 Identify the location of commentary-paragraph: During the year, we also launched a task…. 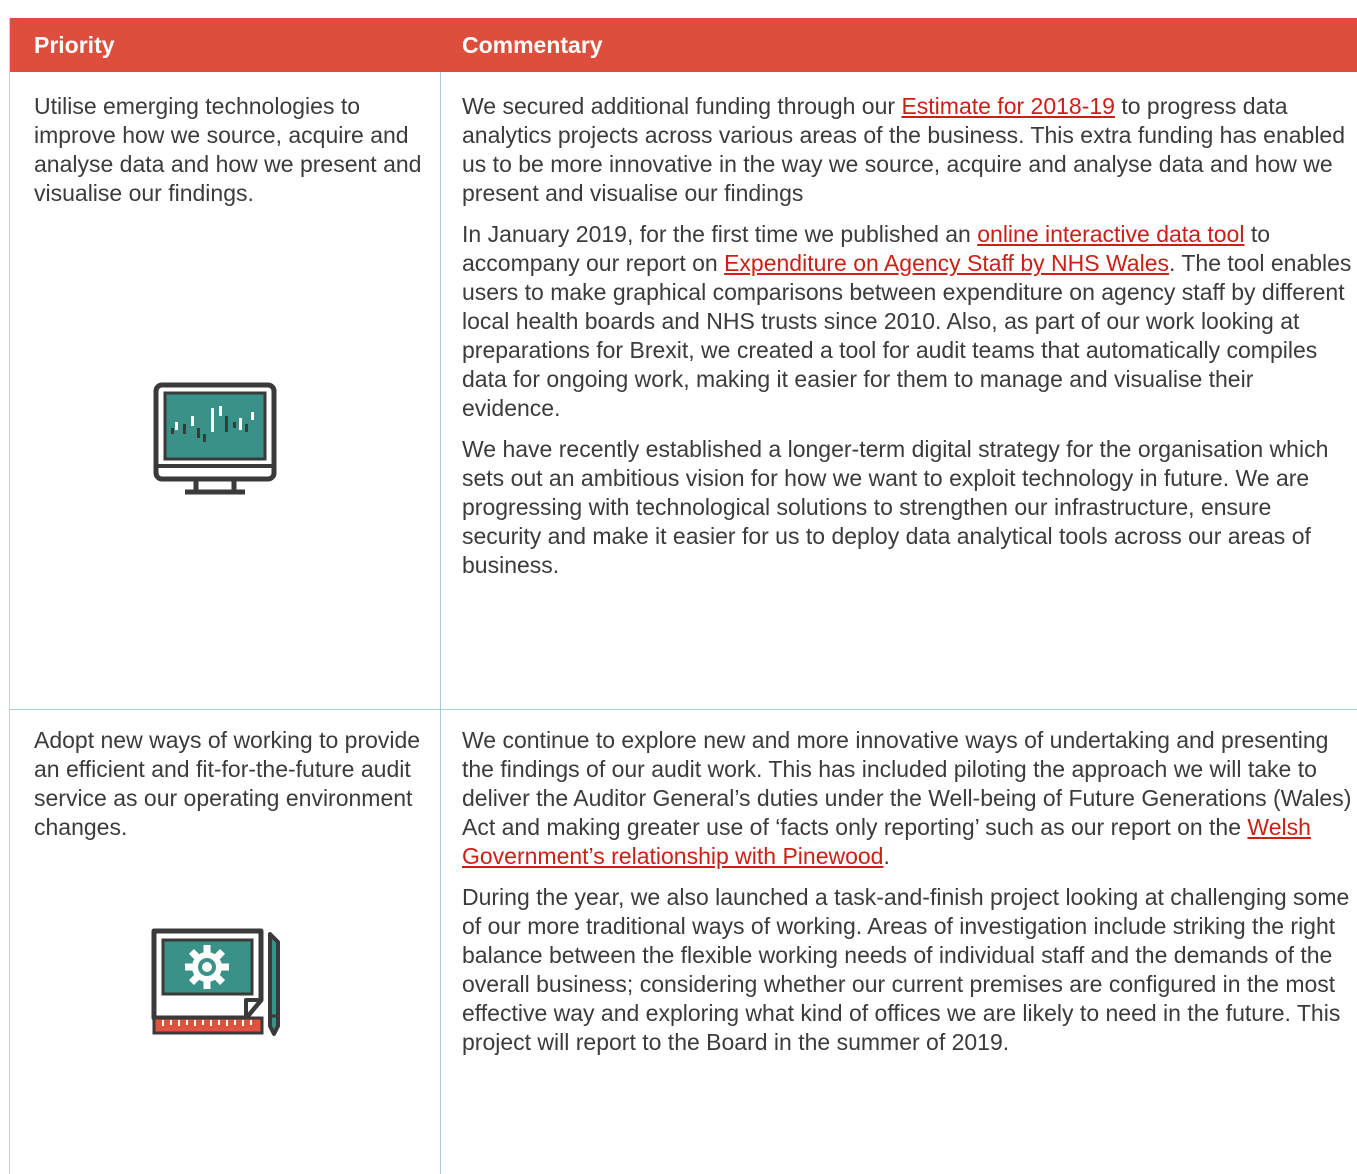
(906, 969).